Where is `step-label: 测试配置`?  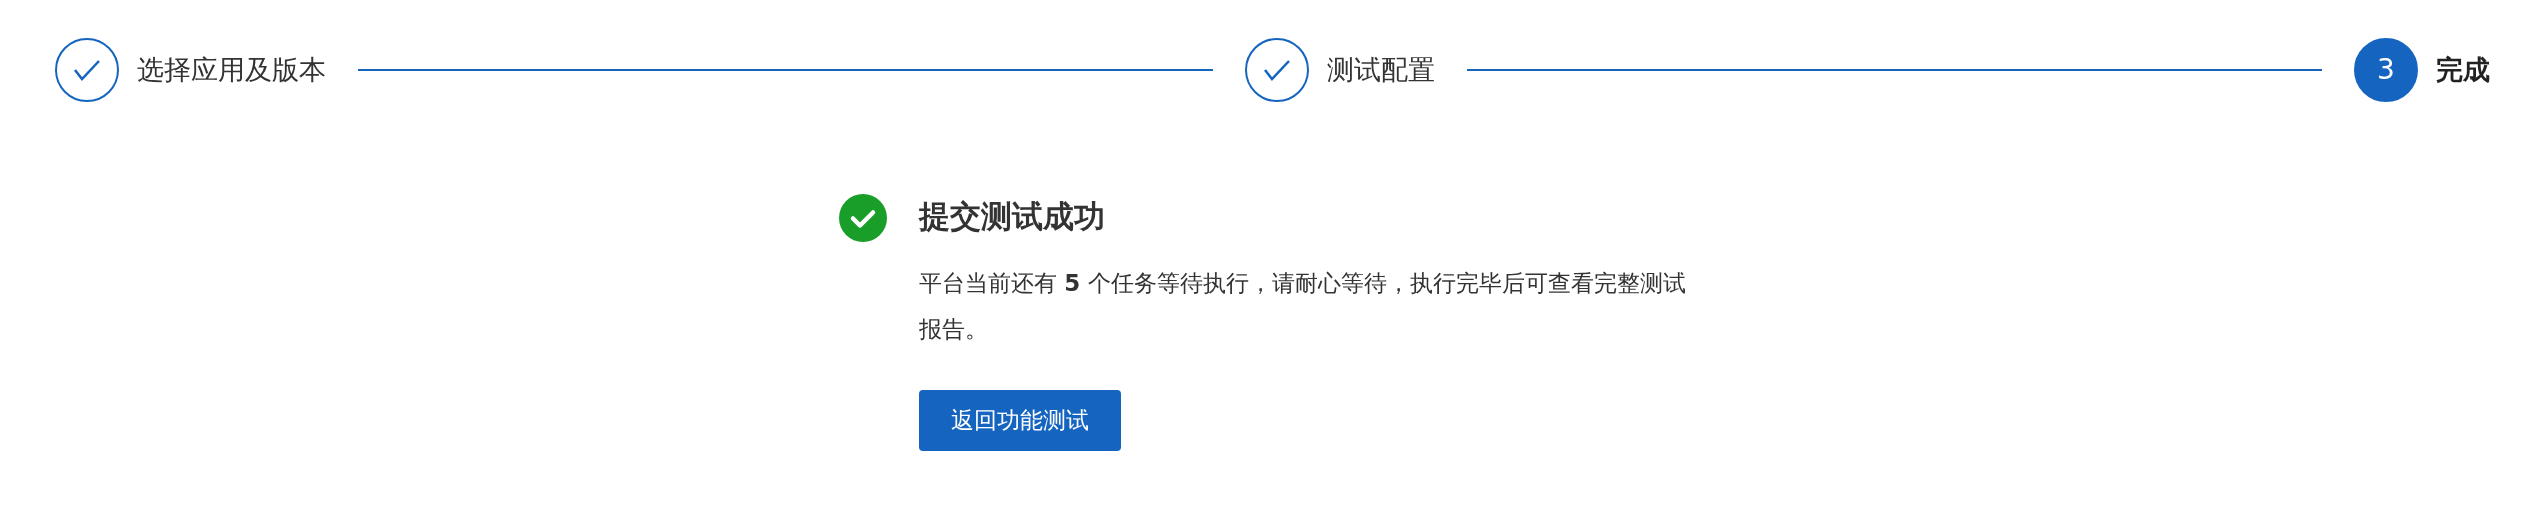
step-label: 测试配置 is located at coordinates (1381, 69).